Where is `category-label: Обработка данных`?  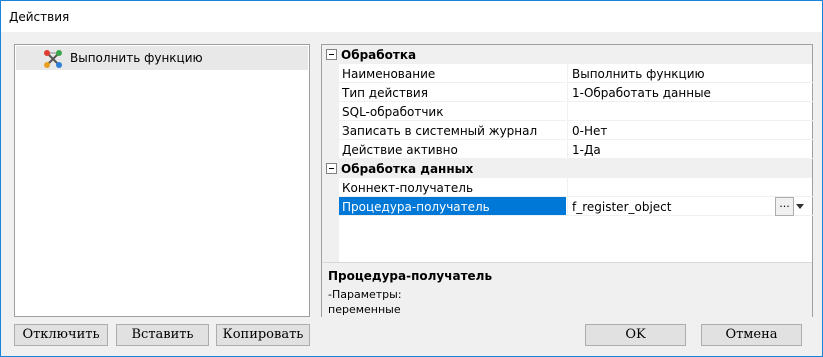
category-label: Обработка данных is located at coordinates (407, 169).